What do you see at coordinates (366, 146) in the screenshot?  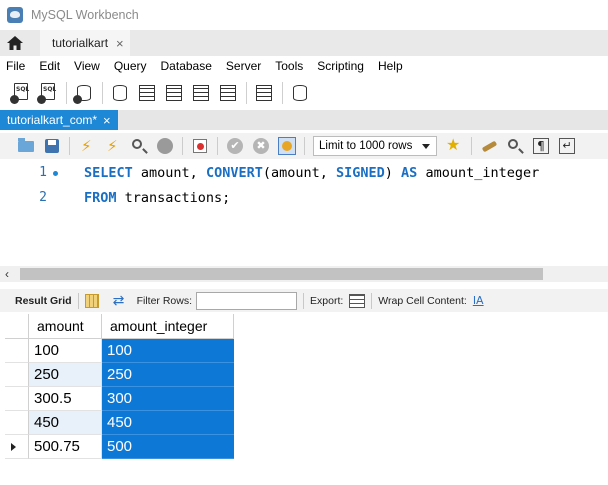 I see `limit-rows-value: Limit to 1000 rows` at bounding box center [366, 146].